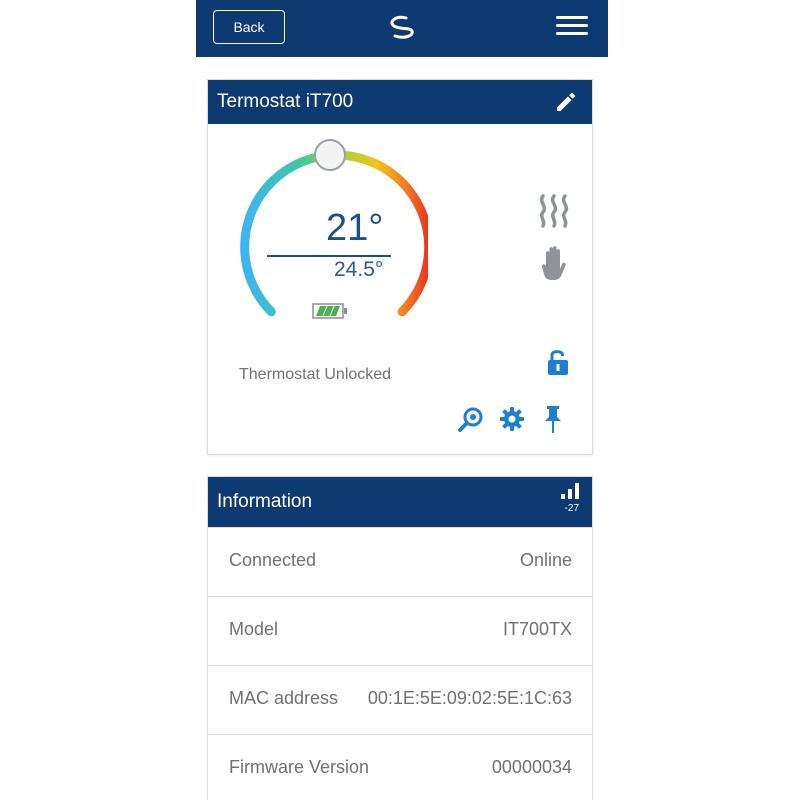  What do you see at coordinates (512, 419) in the screenshot?
I see `gear-icon` at bounding box center [512, 419].